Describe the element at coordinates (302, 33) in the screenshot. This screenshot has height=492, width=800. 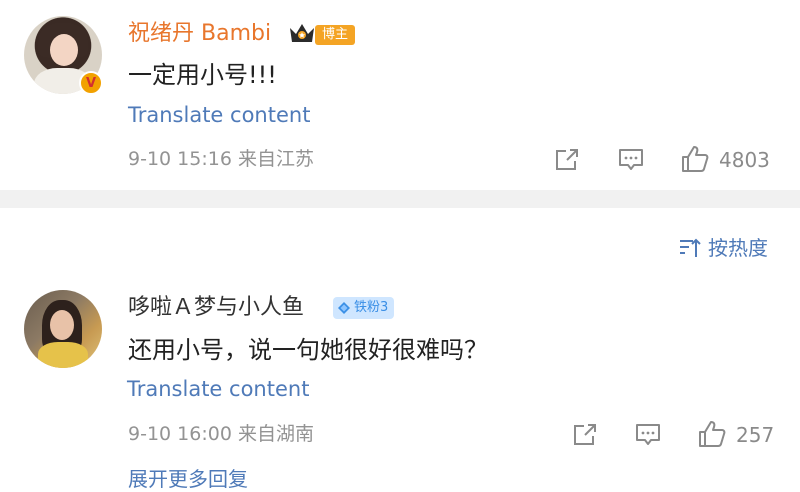
I see `crown-icon` at that location.